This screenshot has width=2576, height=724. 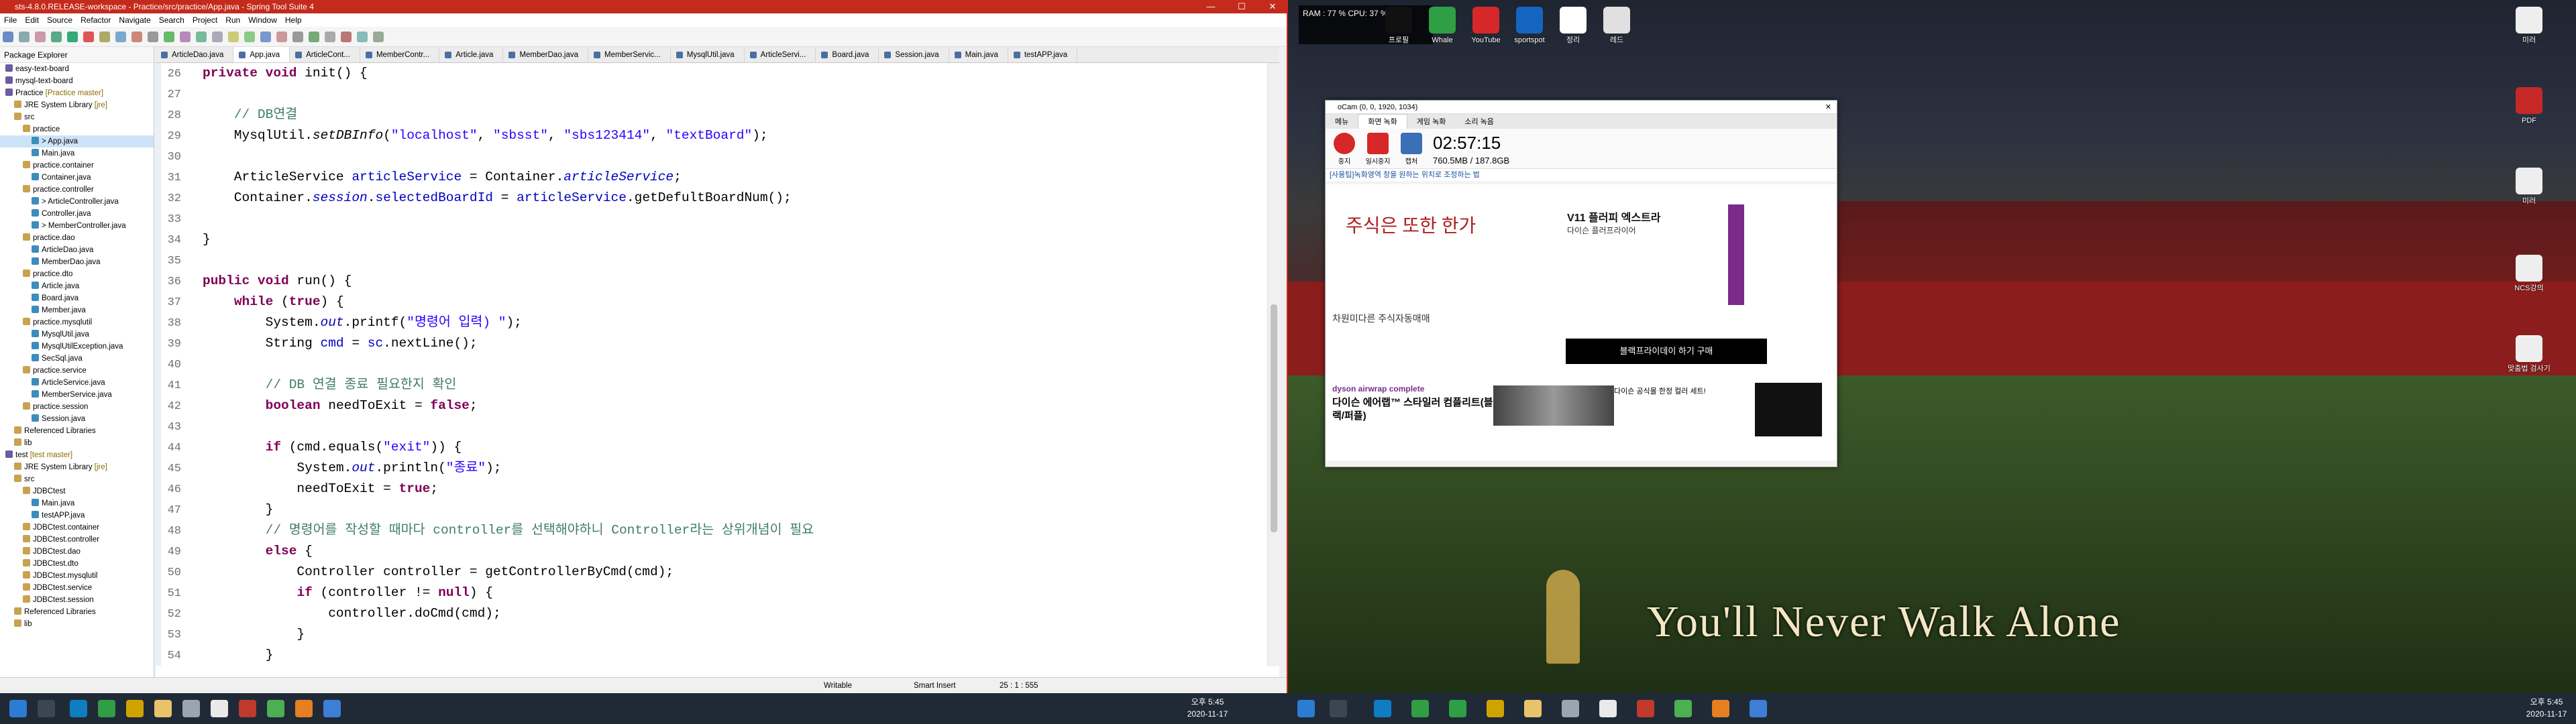 What do you see at coordinates (1485, 26) in the screenshot?
I see `desktop-icon: YouTube` at bounding box center [1485, 26].